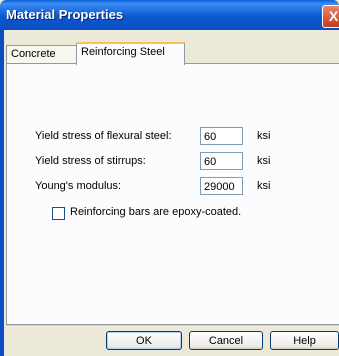 Image resolution: width=339 pixels, height=356 pixels. Describe the element at coordinates (264, 186) in the screenshot. I see `youngs-modulus-unit: ksi` at that location.